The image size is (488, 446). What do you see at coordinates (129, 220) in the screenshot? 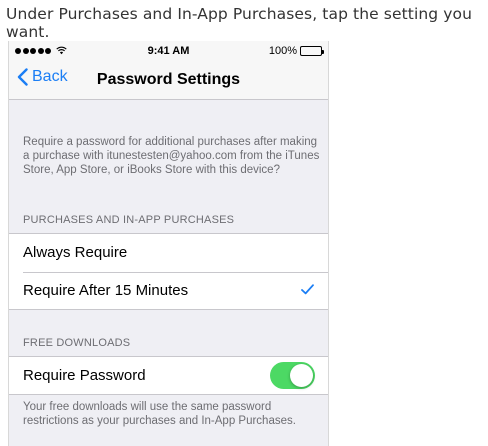
I see `section-header-purchases: PURCHASES AND IN-APP PURCHASES` at bounding box center [129, 220].